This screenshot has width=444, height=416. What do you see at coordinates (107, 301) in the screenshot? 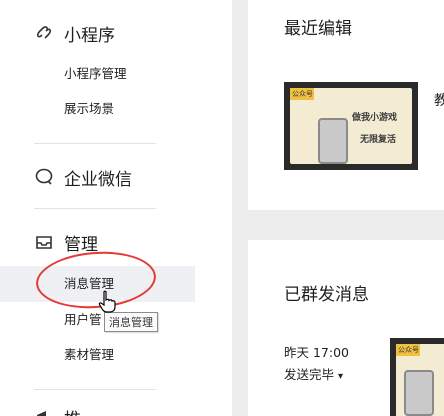
I see `hand-cursor-icon` at bounding box center [107, 301].